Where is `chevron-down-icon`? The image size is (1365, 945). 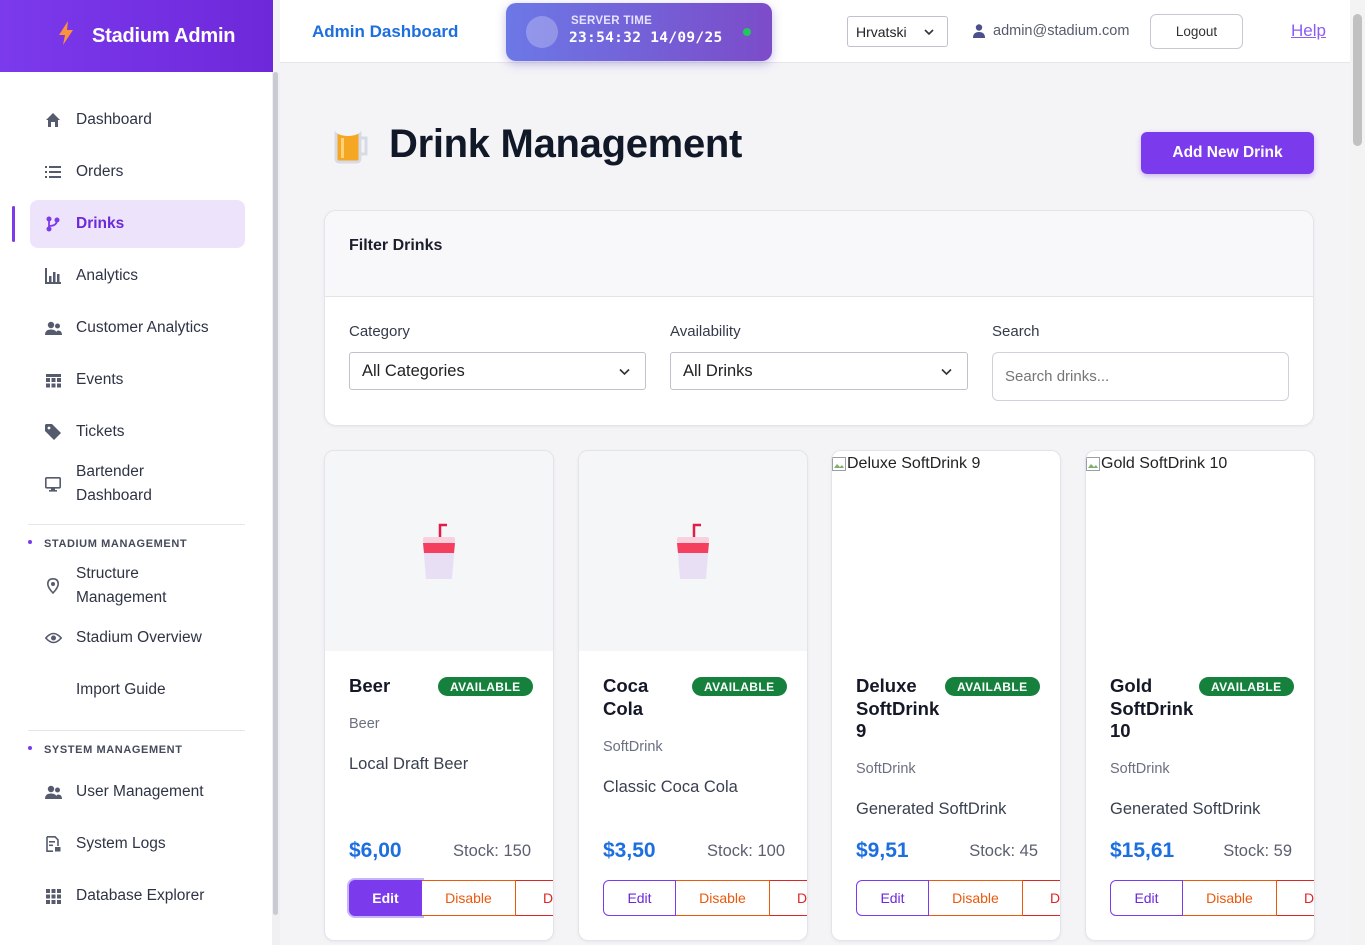
chevron-down-icon is located at coordinates (624, 373).